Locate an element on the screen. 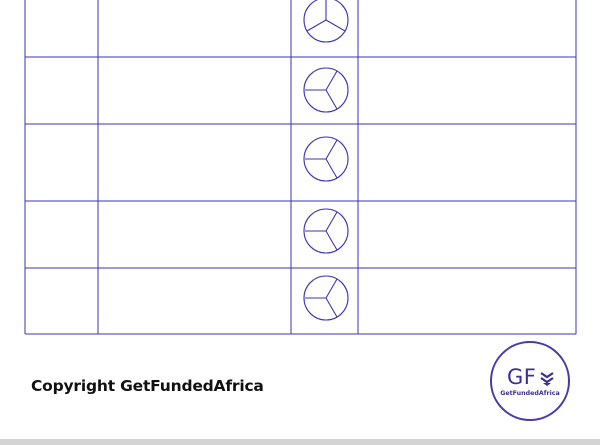  logo-wordmark: GetFundedAfrica is located at coordinates (530, 393).